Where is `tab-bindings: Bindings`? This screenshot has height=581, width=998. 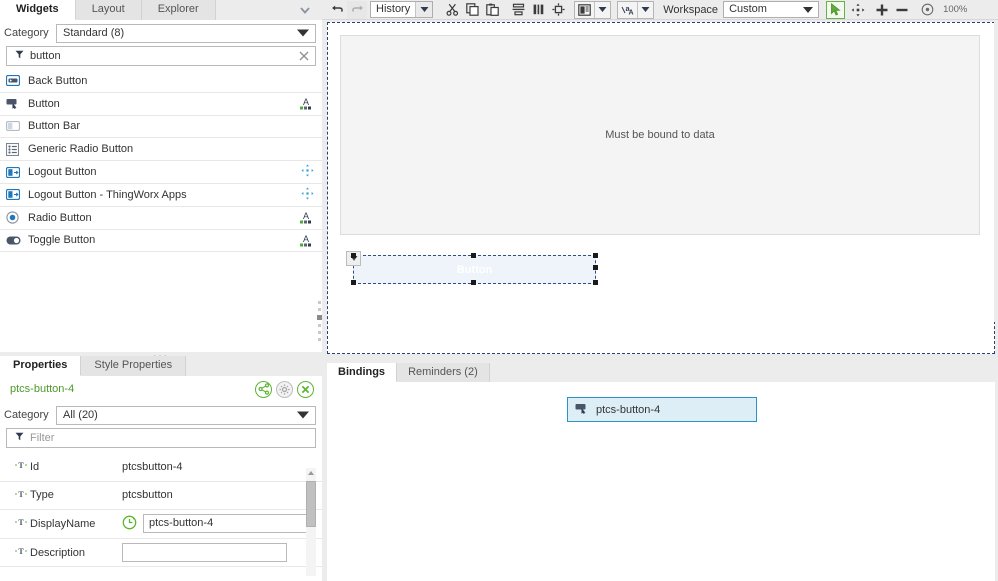
tab-bindings: Bindings is located at coordinates (362, 372).